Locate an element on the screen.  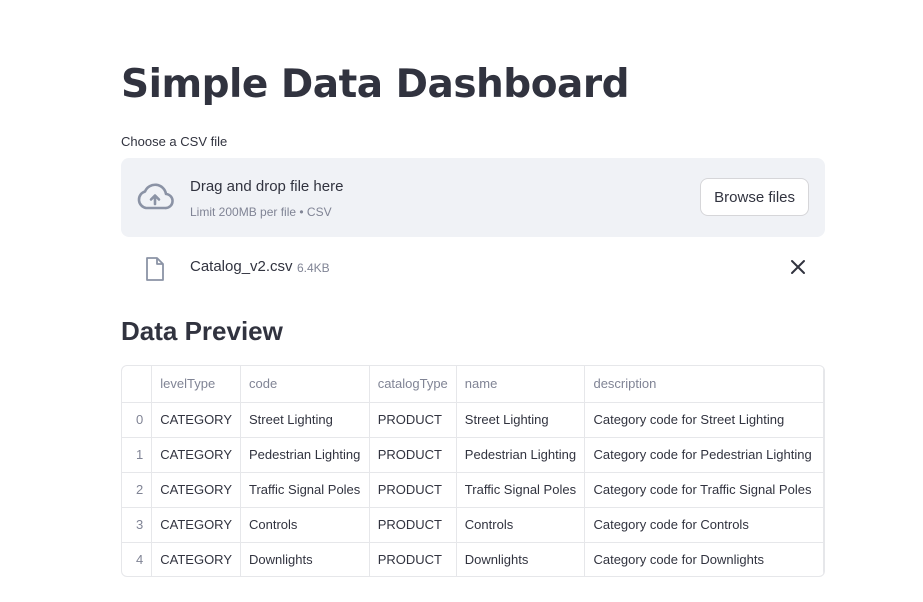
column-header-catalogtype: catalogType is located at coordinates (413, 384).